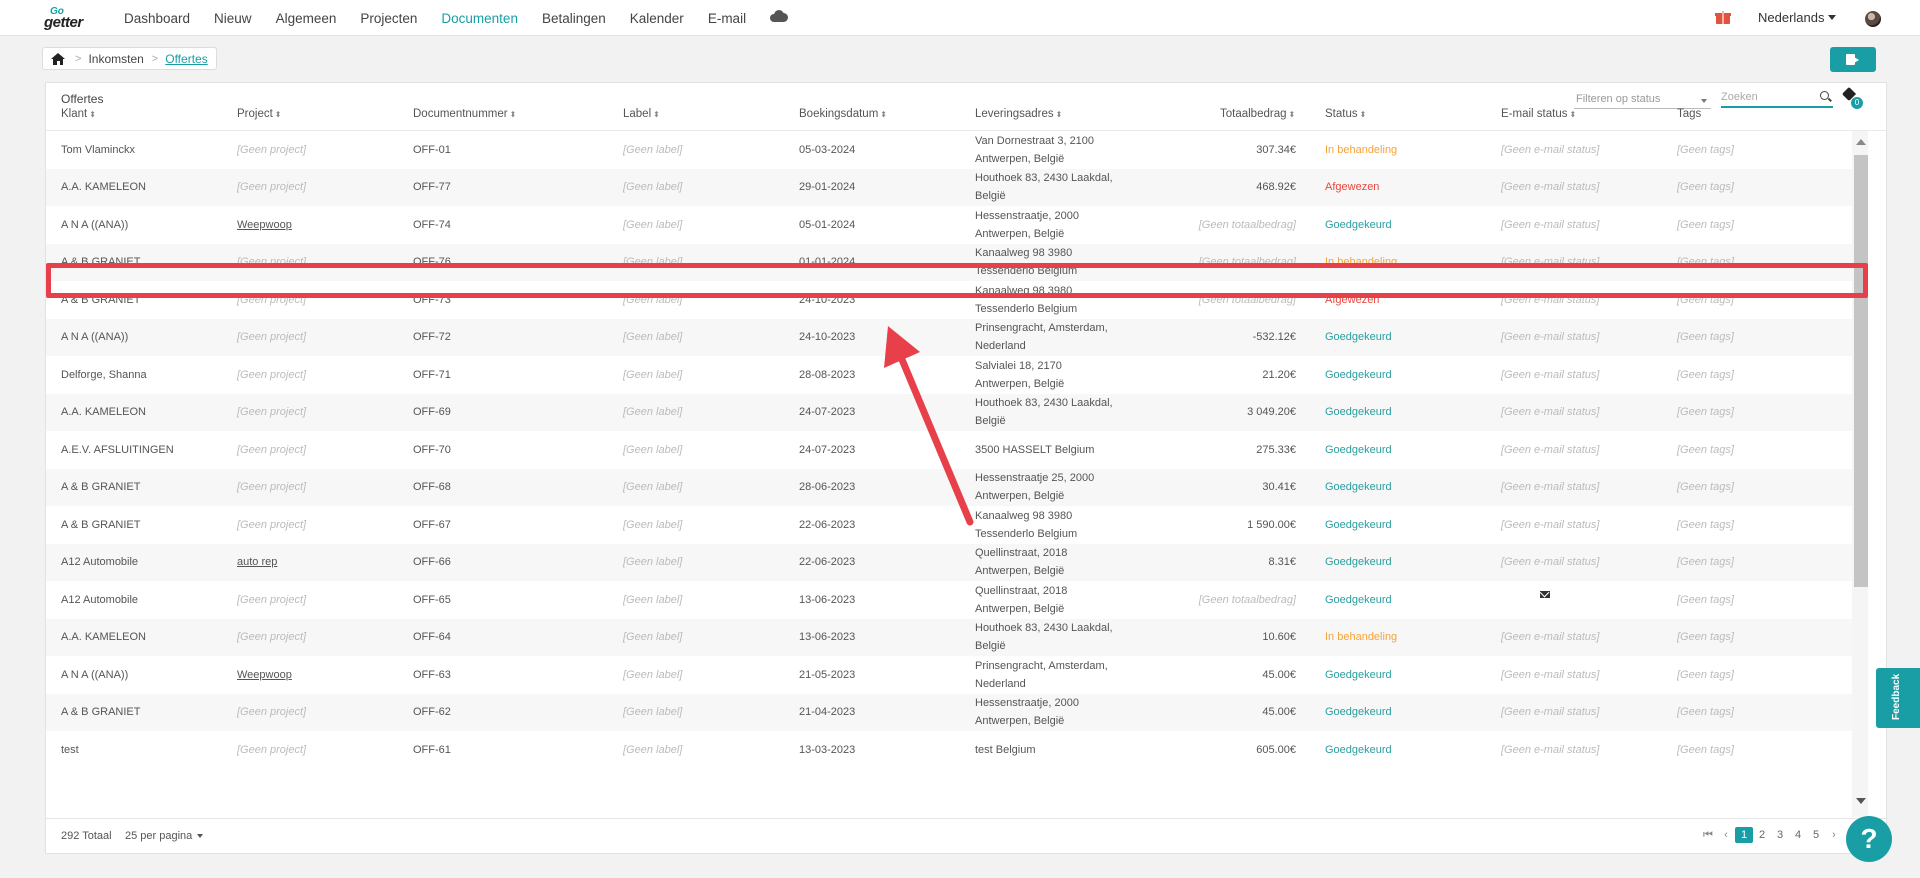 Image resolution: width=1920 pixels, height=878 pixels. Describe the element at coordinates (1026, 308) in the screenshot. I see `address-line: Tessenderlo Belgium` at that location.